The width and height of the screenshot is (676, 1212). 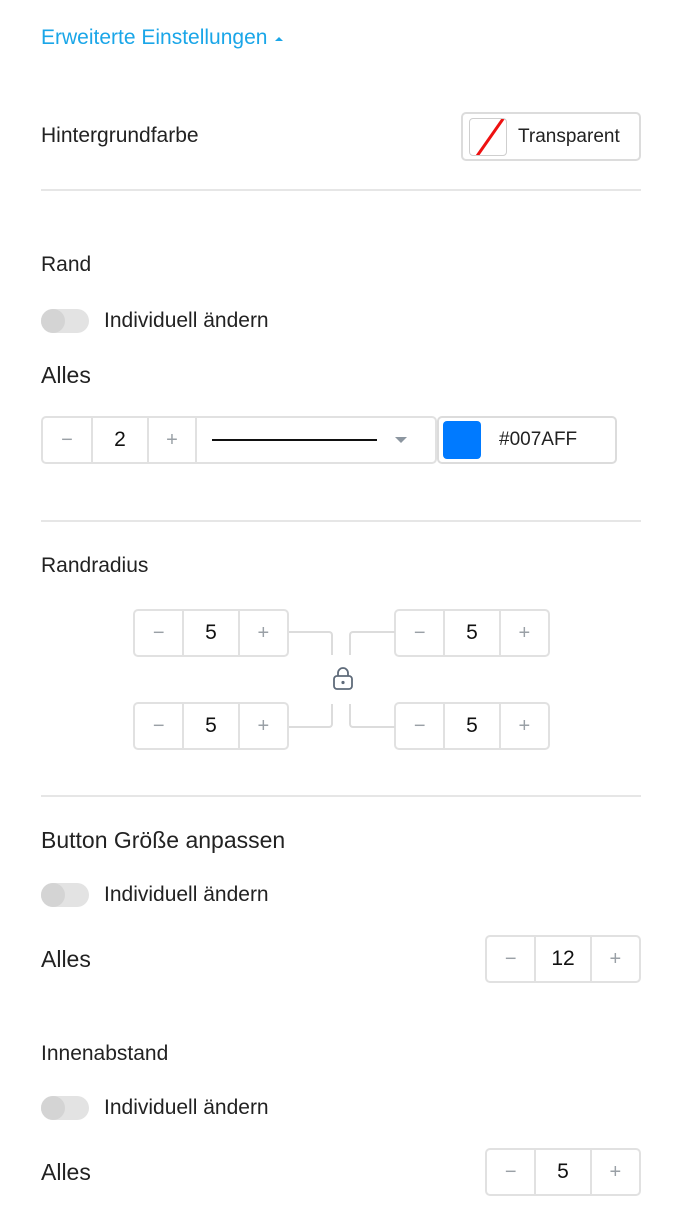 I want to click on button-size-value: 12, so click(x=563, y=959).